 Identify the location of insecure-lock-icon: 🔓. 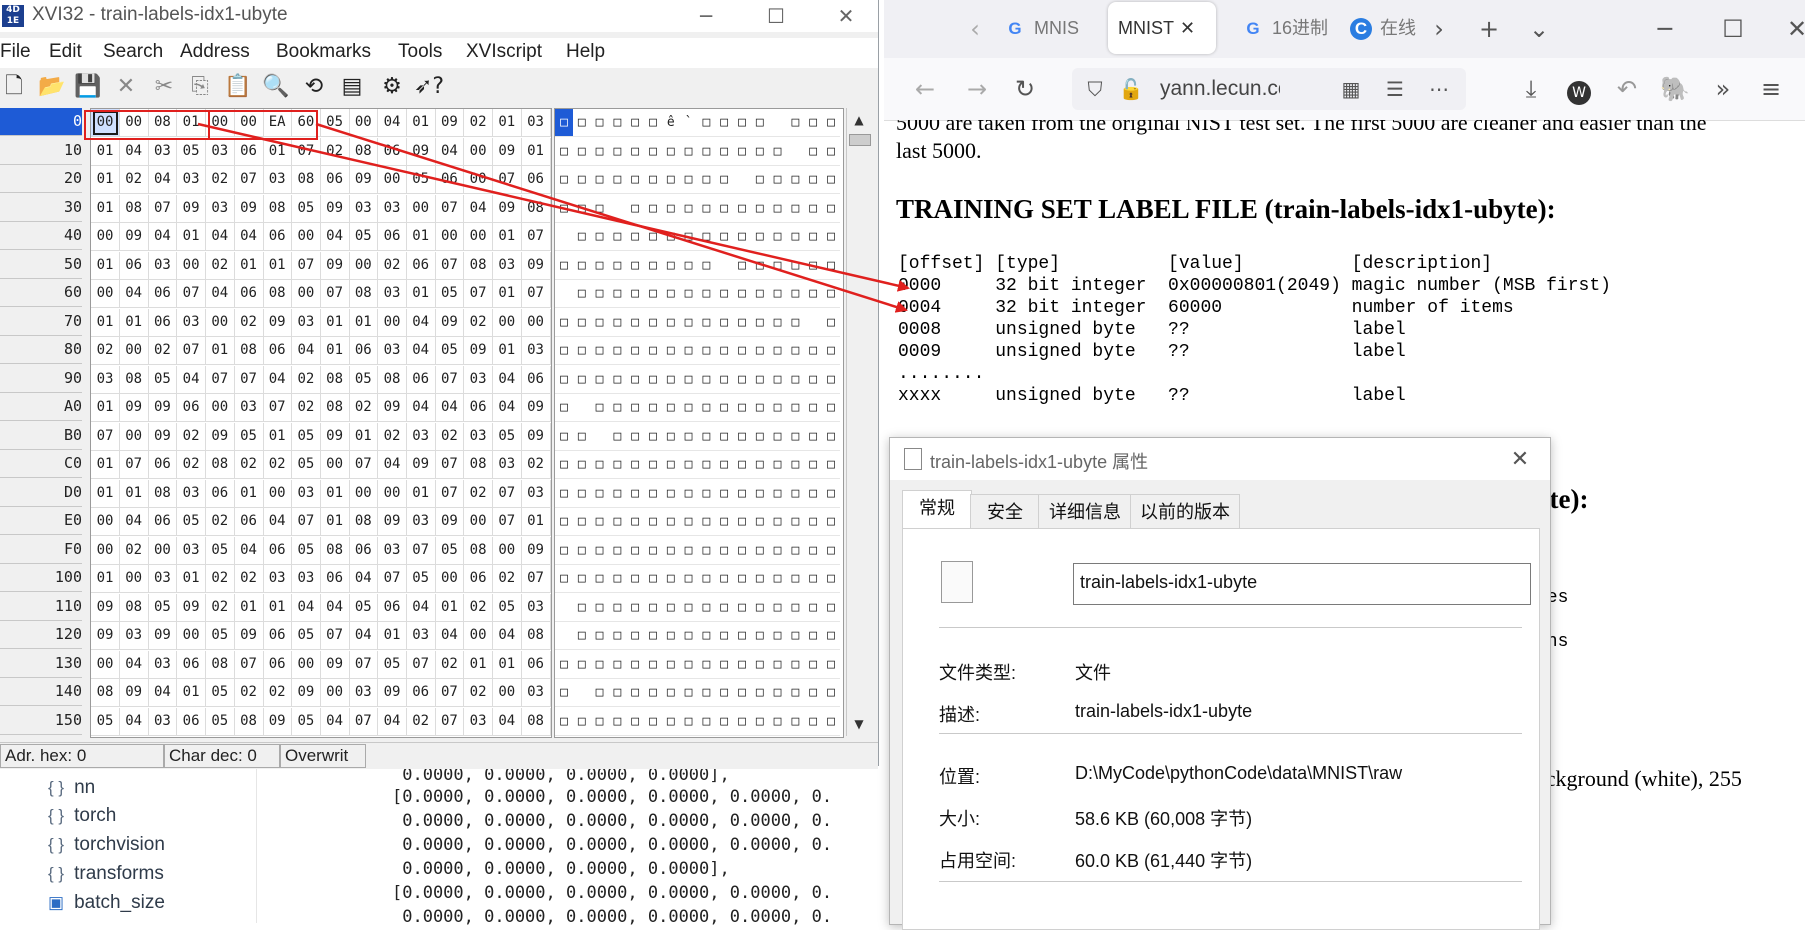
(1131, 89).